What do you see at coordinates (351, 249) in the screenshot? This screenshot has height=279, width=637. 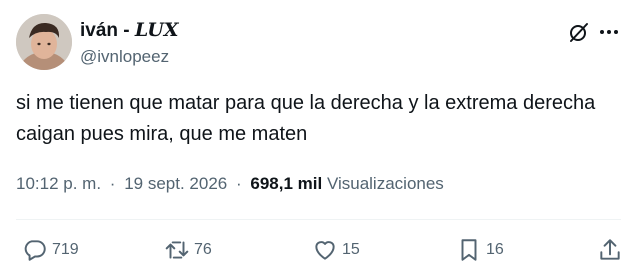 I see `like-count: 15` at bounding box center [351, 249].